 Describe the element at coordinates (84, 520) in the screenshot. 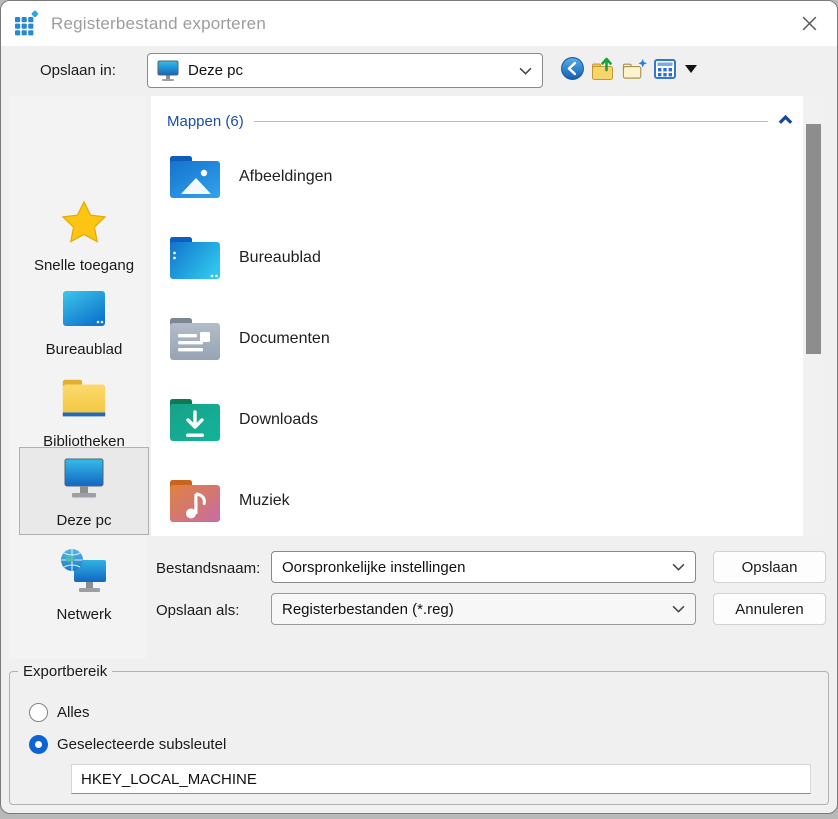

I see `sidebar-item-label: Deze pc` at that location.